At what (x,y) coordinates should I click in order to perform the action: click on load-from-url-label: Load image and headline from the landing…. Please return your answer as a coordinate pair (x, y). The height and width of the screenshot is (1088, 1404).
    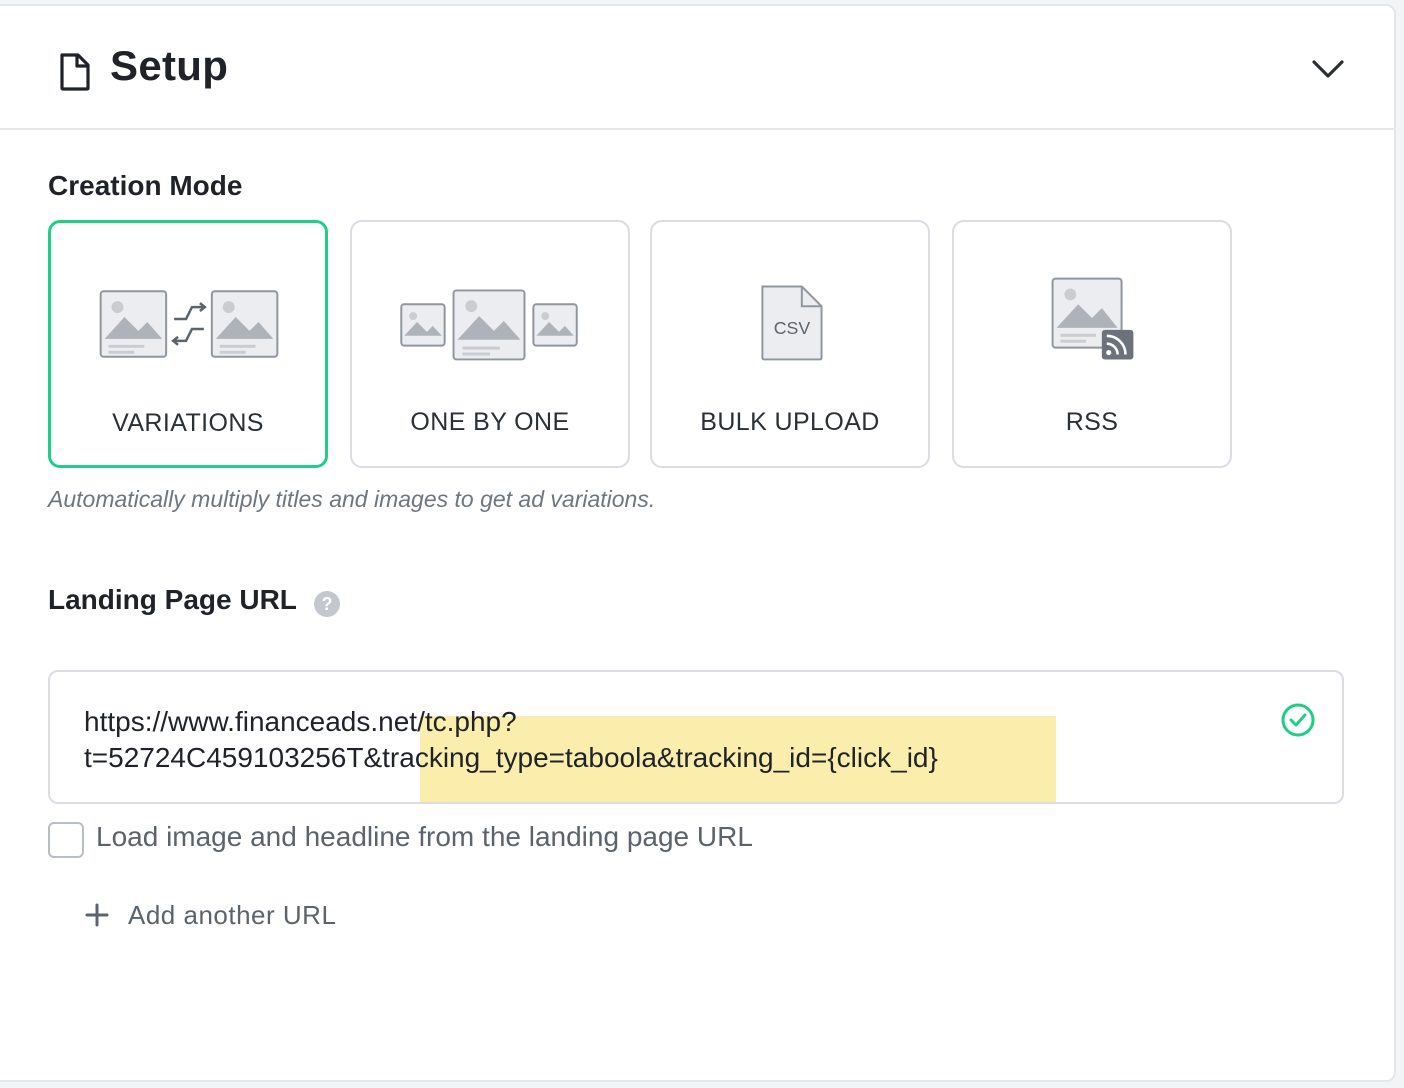
    Looking at the image, I should click on (424, 837).